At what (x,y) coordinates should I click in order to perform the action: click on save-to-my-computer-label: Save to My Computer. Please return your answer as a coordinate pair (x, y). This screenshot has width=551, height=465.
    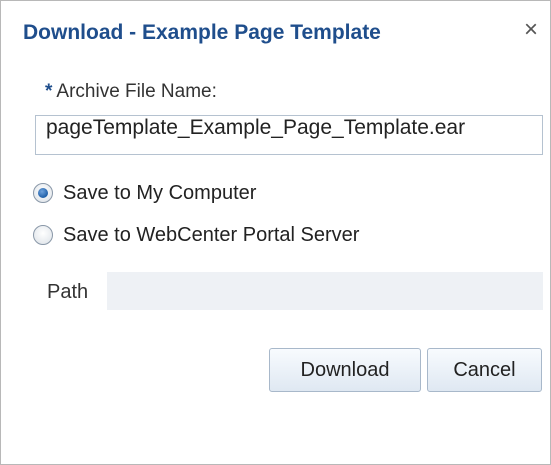
    Looking at the image, I should click on (160, 192).